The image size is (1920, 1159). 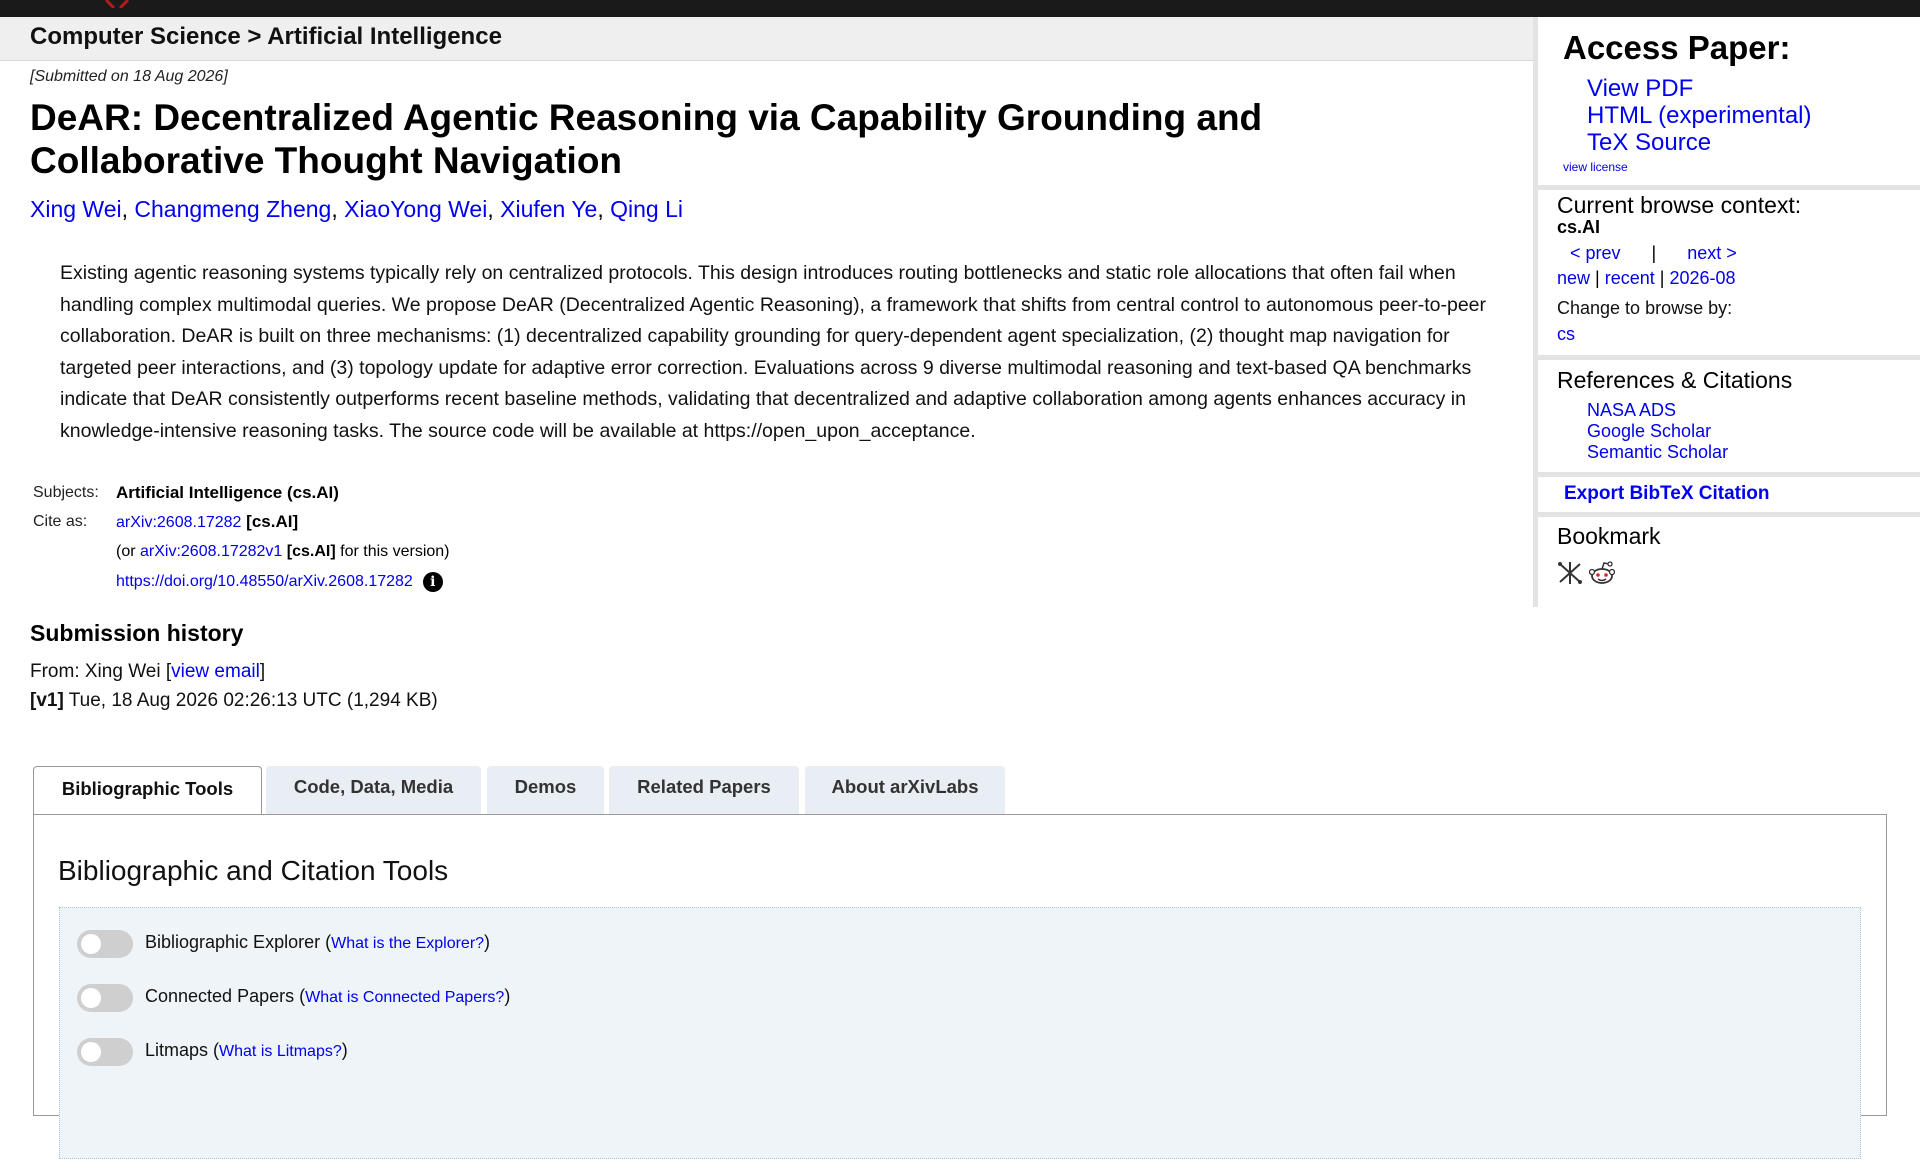 What do you see at coordinates (227, 492) in the screenshot?
I see `subjects-value: Artificial Intelligence (cs.AI)` at bounding box center [227, 492].